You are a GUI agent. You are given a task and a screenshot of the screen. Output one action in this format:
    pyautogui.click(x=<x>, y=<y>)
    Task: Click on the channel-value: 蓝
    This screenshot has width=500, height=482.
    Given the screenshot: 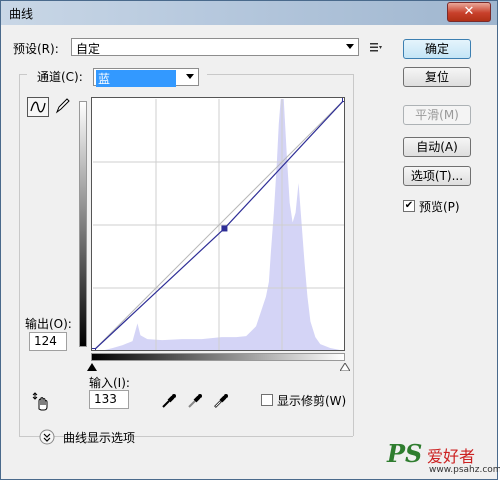 What is the action you would take?
    pyautogui.click(x=136, y=78)
    